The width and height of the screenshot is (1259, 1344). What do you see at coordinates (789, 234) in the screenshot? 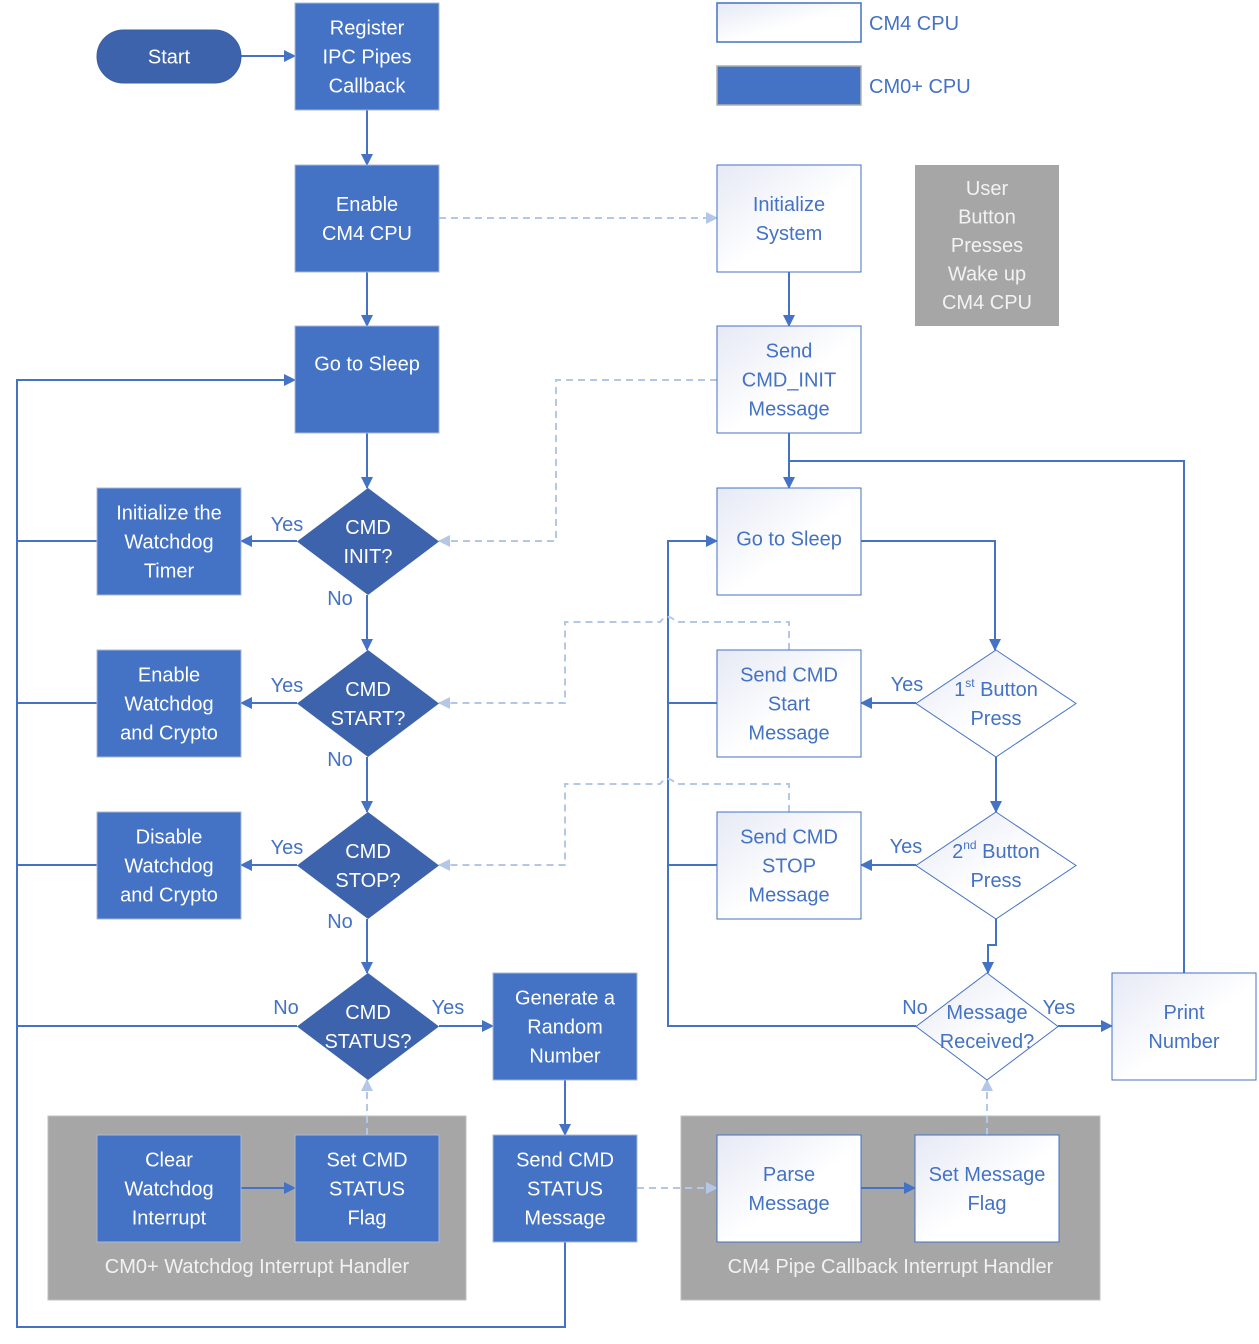
I see `node-text: System` at bounding box center [789, 234].